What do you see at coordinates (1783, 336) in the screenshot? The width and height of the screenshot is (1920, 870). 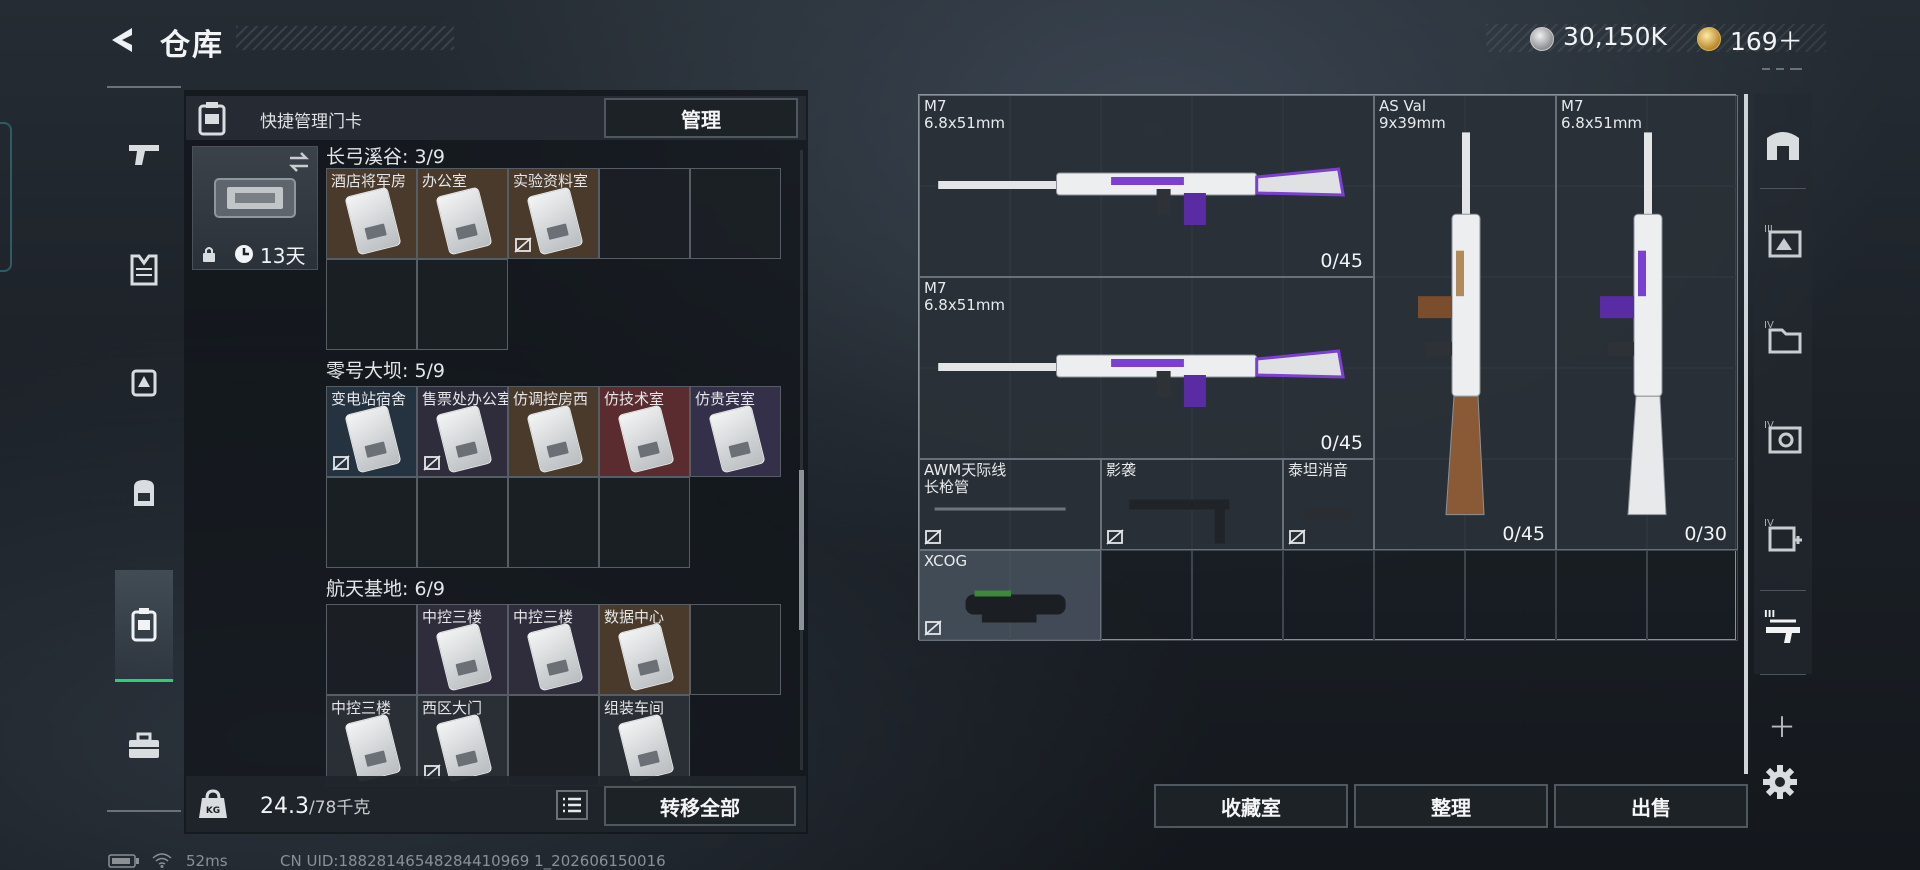 I see `rail-container-iv-1: IV` at bounding box center [1783, 336].